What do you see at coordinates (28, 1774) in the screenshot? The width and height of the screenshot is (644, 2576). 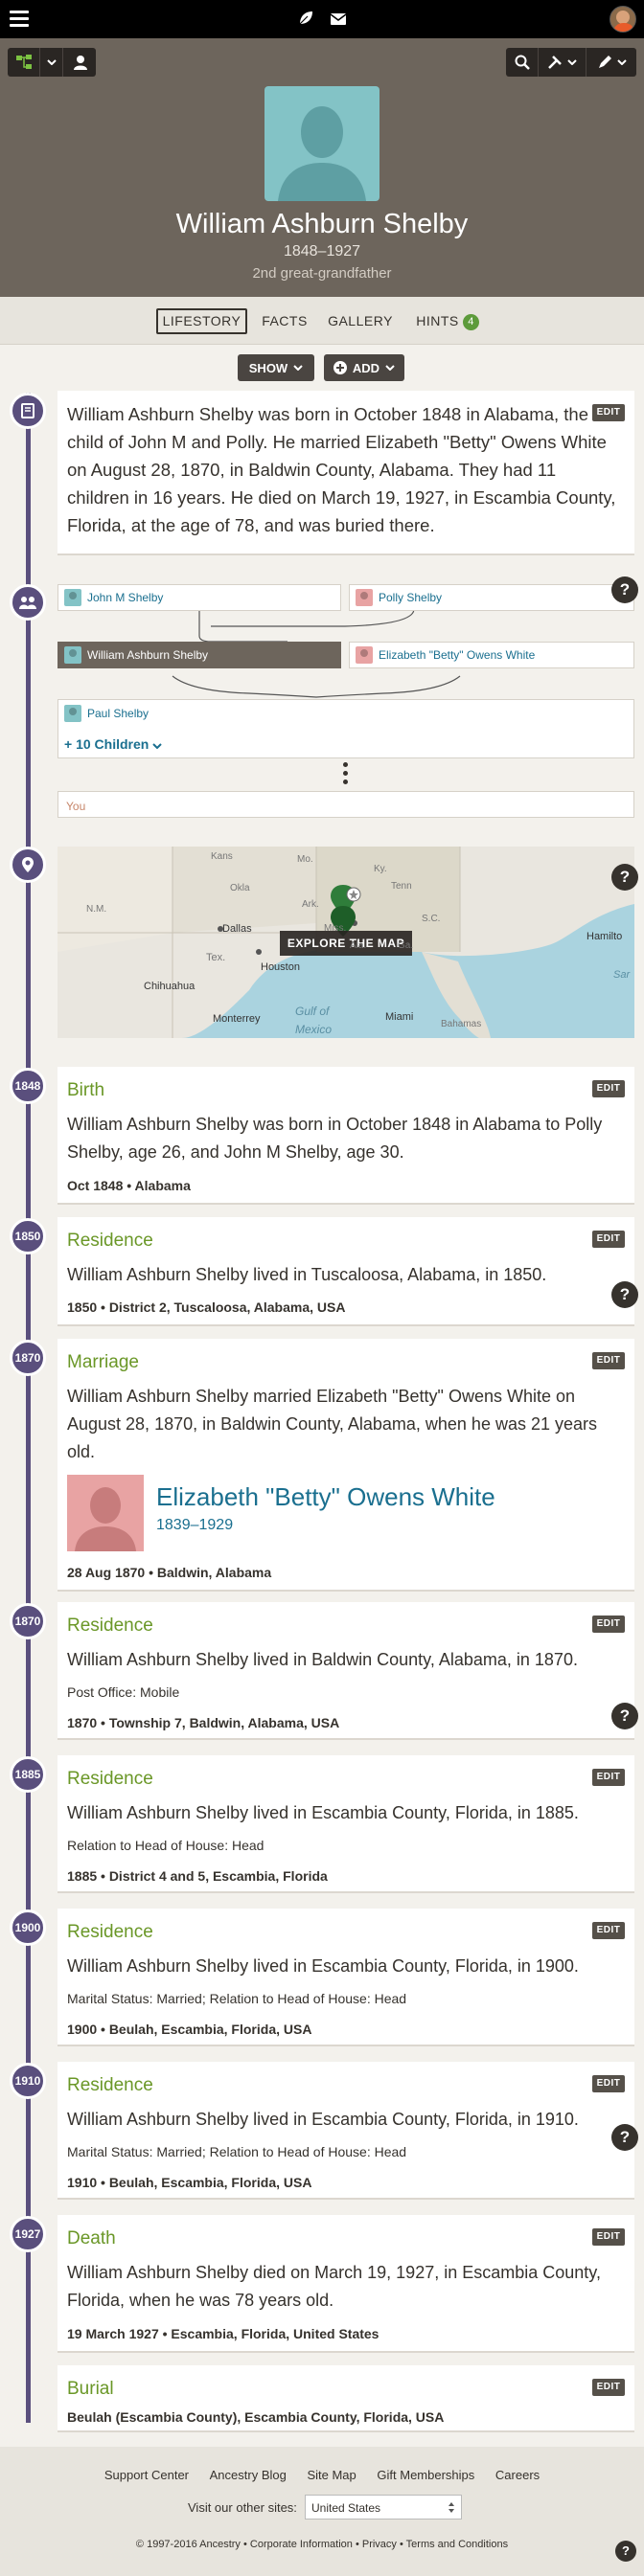 I see `year-marker: 1885` at bounding box center [28, 1774].